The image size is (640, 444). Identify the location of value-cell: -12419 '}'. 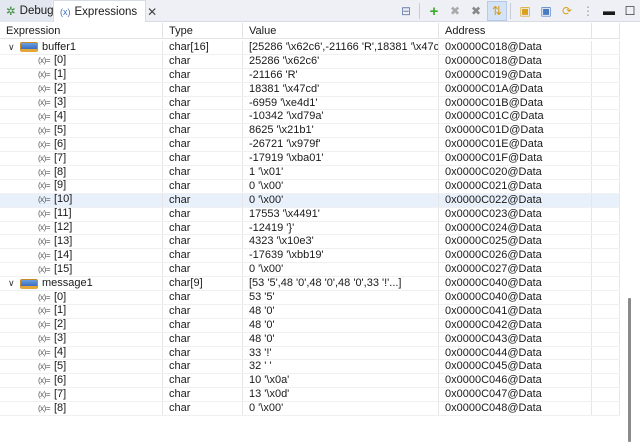
(341, 228).